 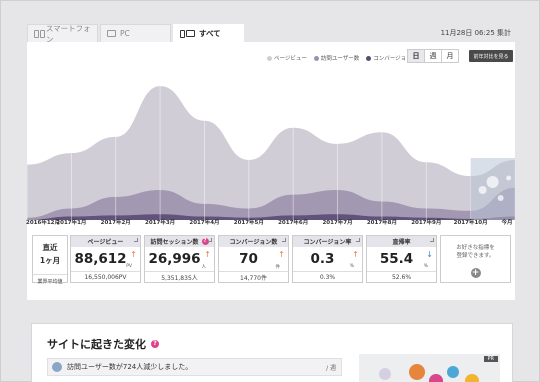 I want to click on device-tabs: スマートフォン PC すべて, so click(x=136, y=34).